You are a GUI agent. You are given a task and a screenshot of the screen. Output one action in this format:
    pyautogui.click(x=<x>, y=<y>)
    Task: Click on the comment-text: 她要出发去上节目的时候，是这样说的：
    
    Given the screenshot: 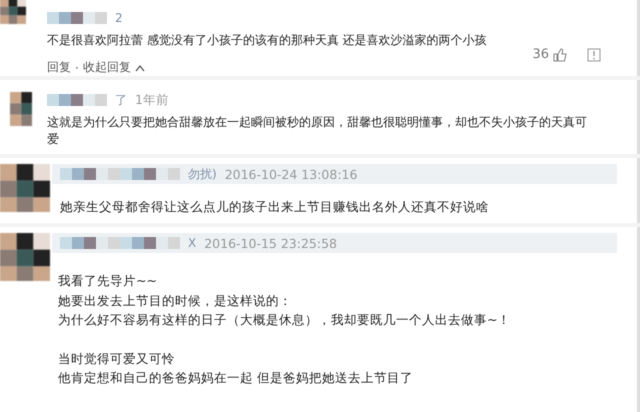 What is the action you would take?
    pyautogui.click(x=175, y=301)
    